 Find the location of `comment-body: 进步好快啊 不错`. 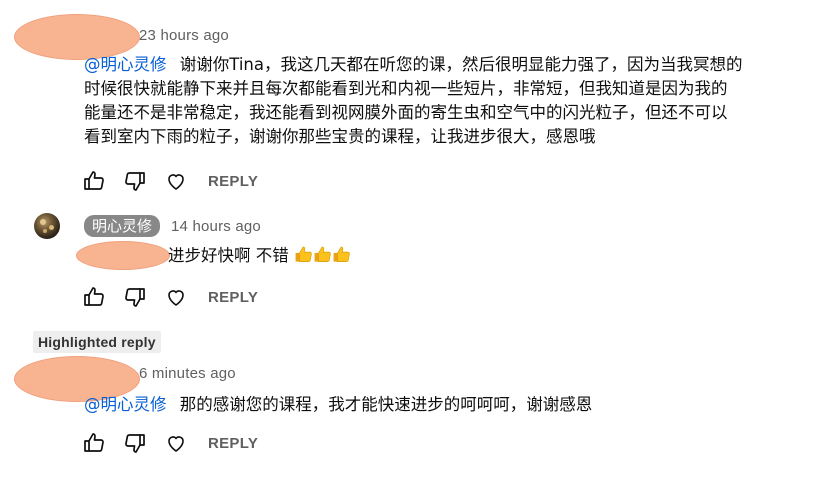

comment-body: 进步好快啊 不错 is located at coordinates (259, 257).